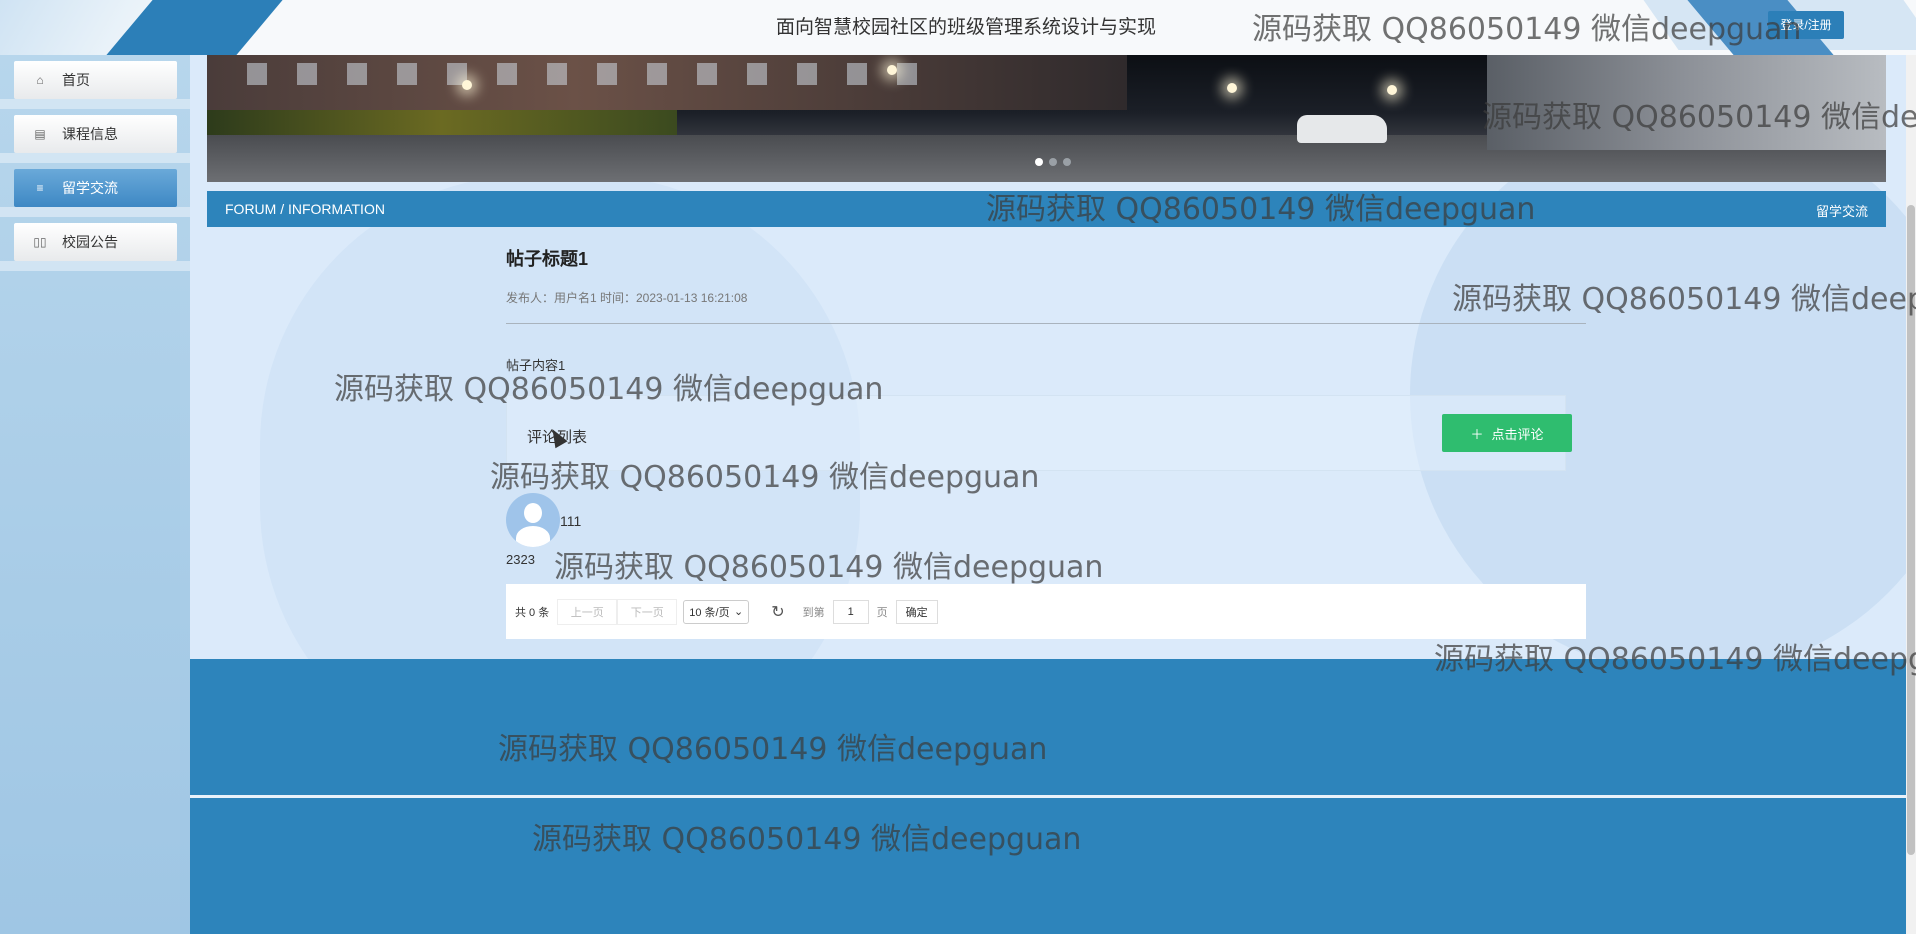  What do you see at coordinates (533, 513) in the screenshot?
I see `avatar-head` at bounding box center [533, 513].